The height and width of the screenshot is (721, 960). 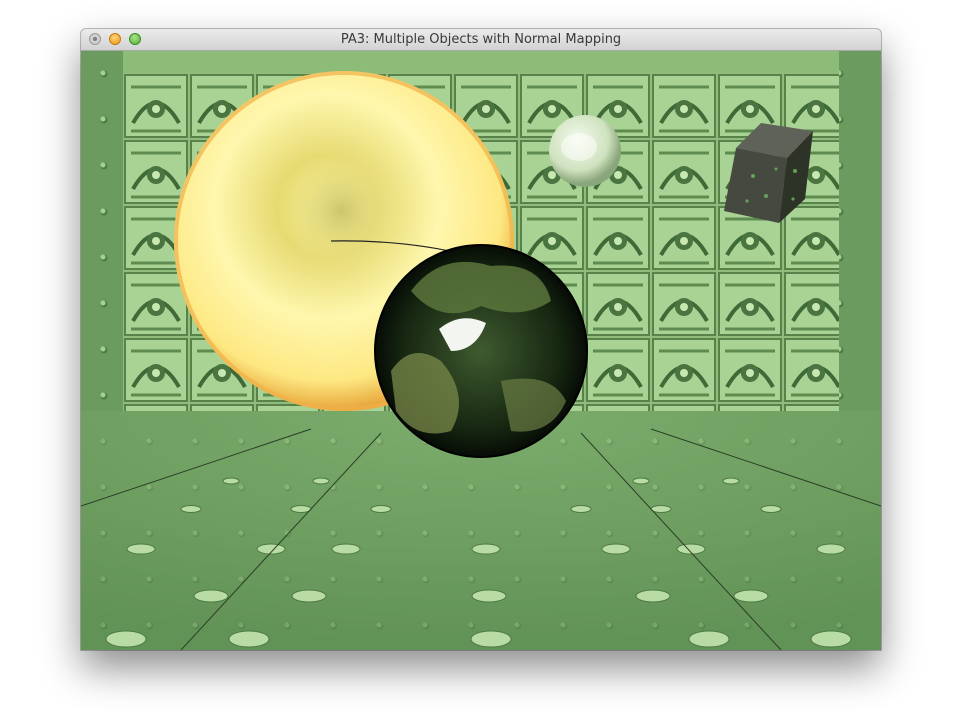 I want to click on left-wall, so click(x=102, y=231).